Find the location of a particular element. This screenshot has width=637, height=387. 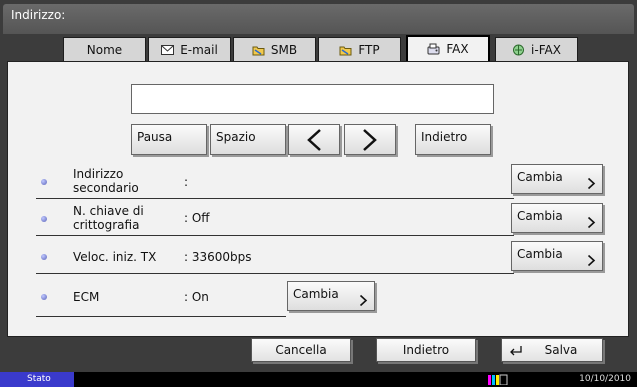

fax-number-input is located at coordinates (312, 99).